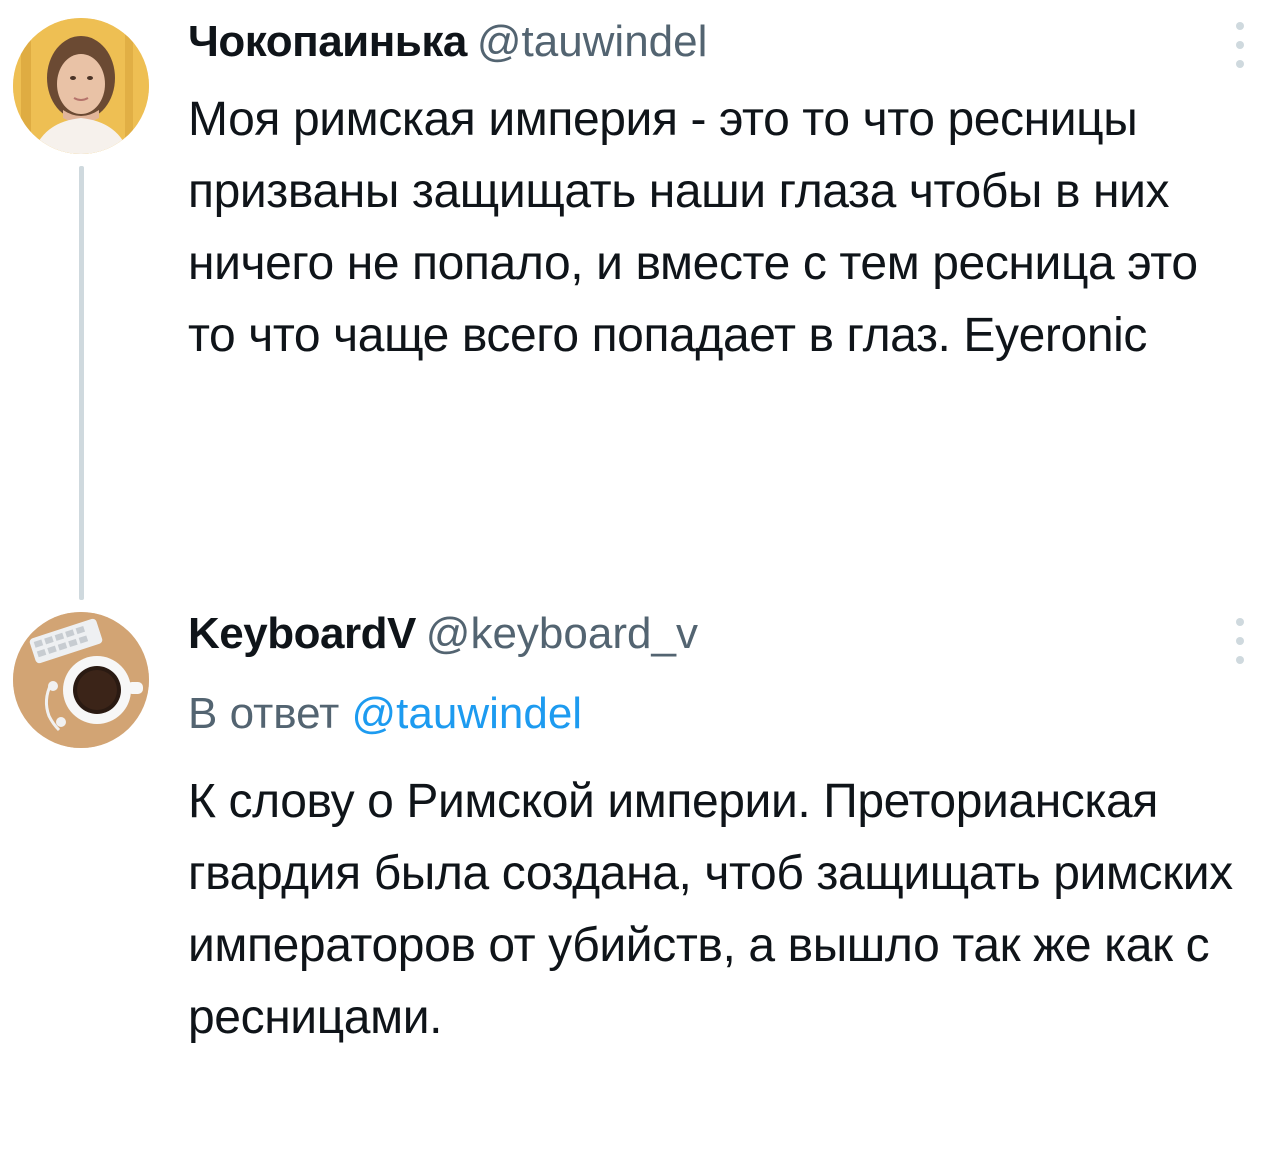 The height and width of the screenshot is (1156, 1280). Describe the element at coordinates (592, 41) in the screenshot. I see `handle: @tauwindel` at that location.